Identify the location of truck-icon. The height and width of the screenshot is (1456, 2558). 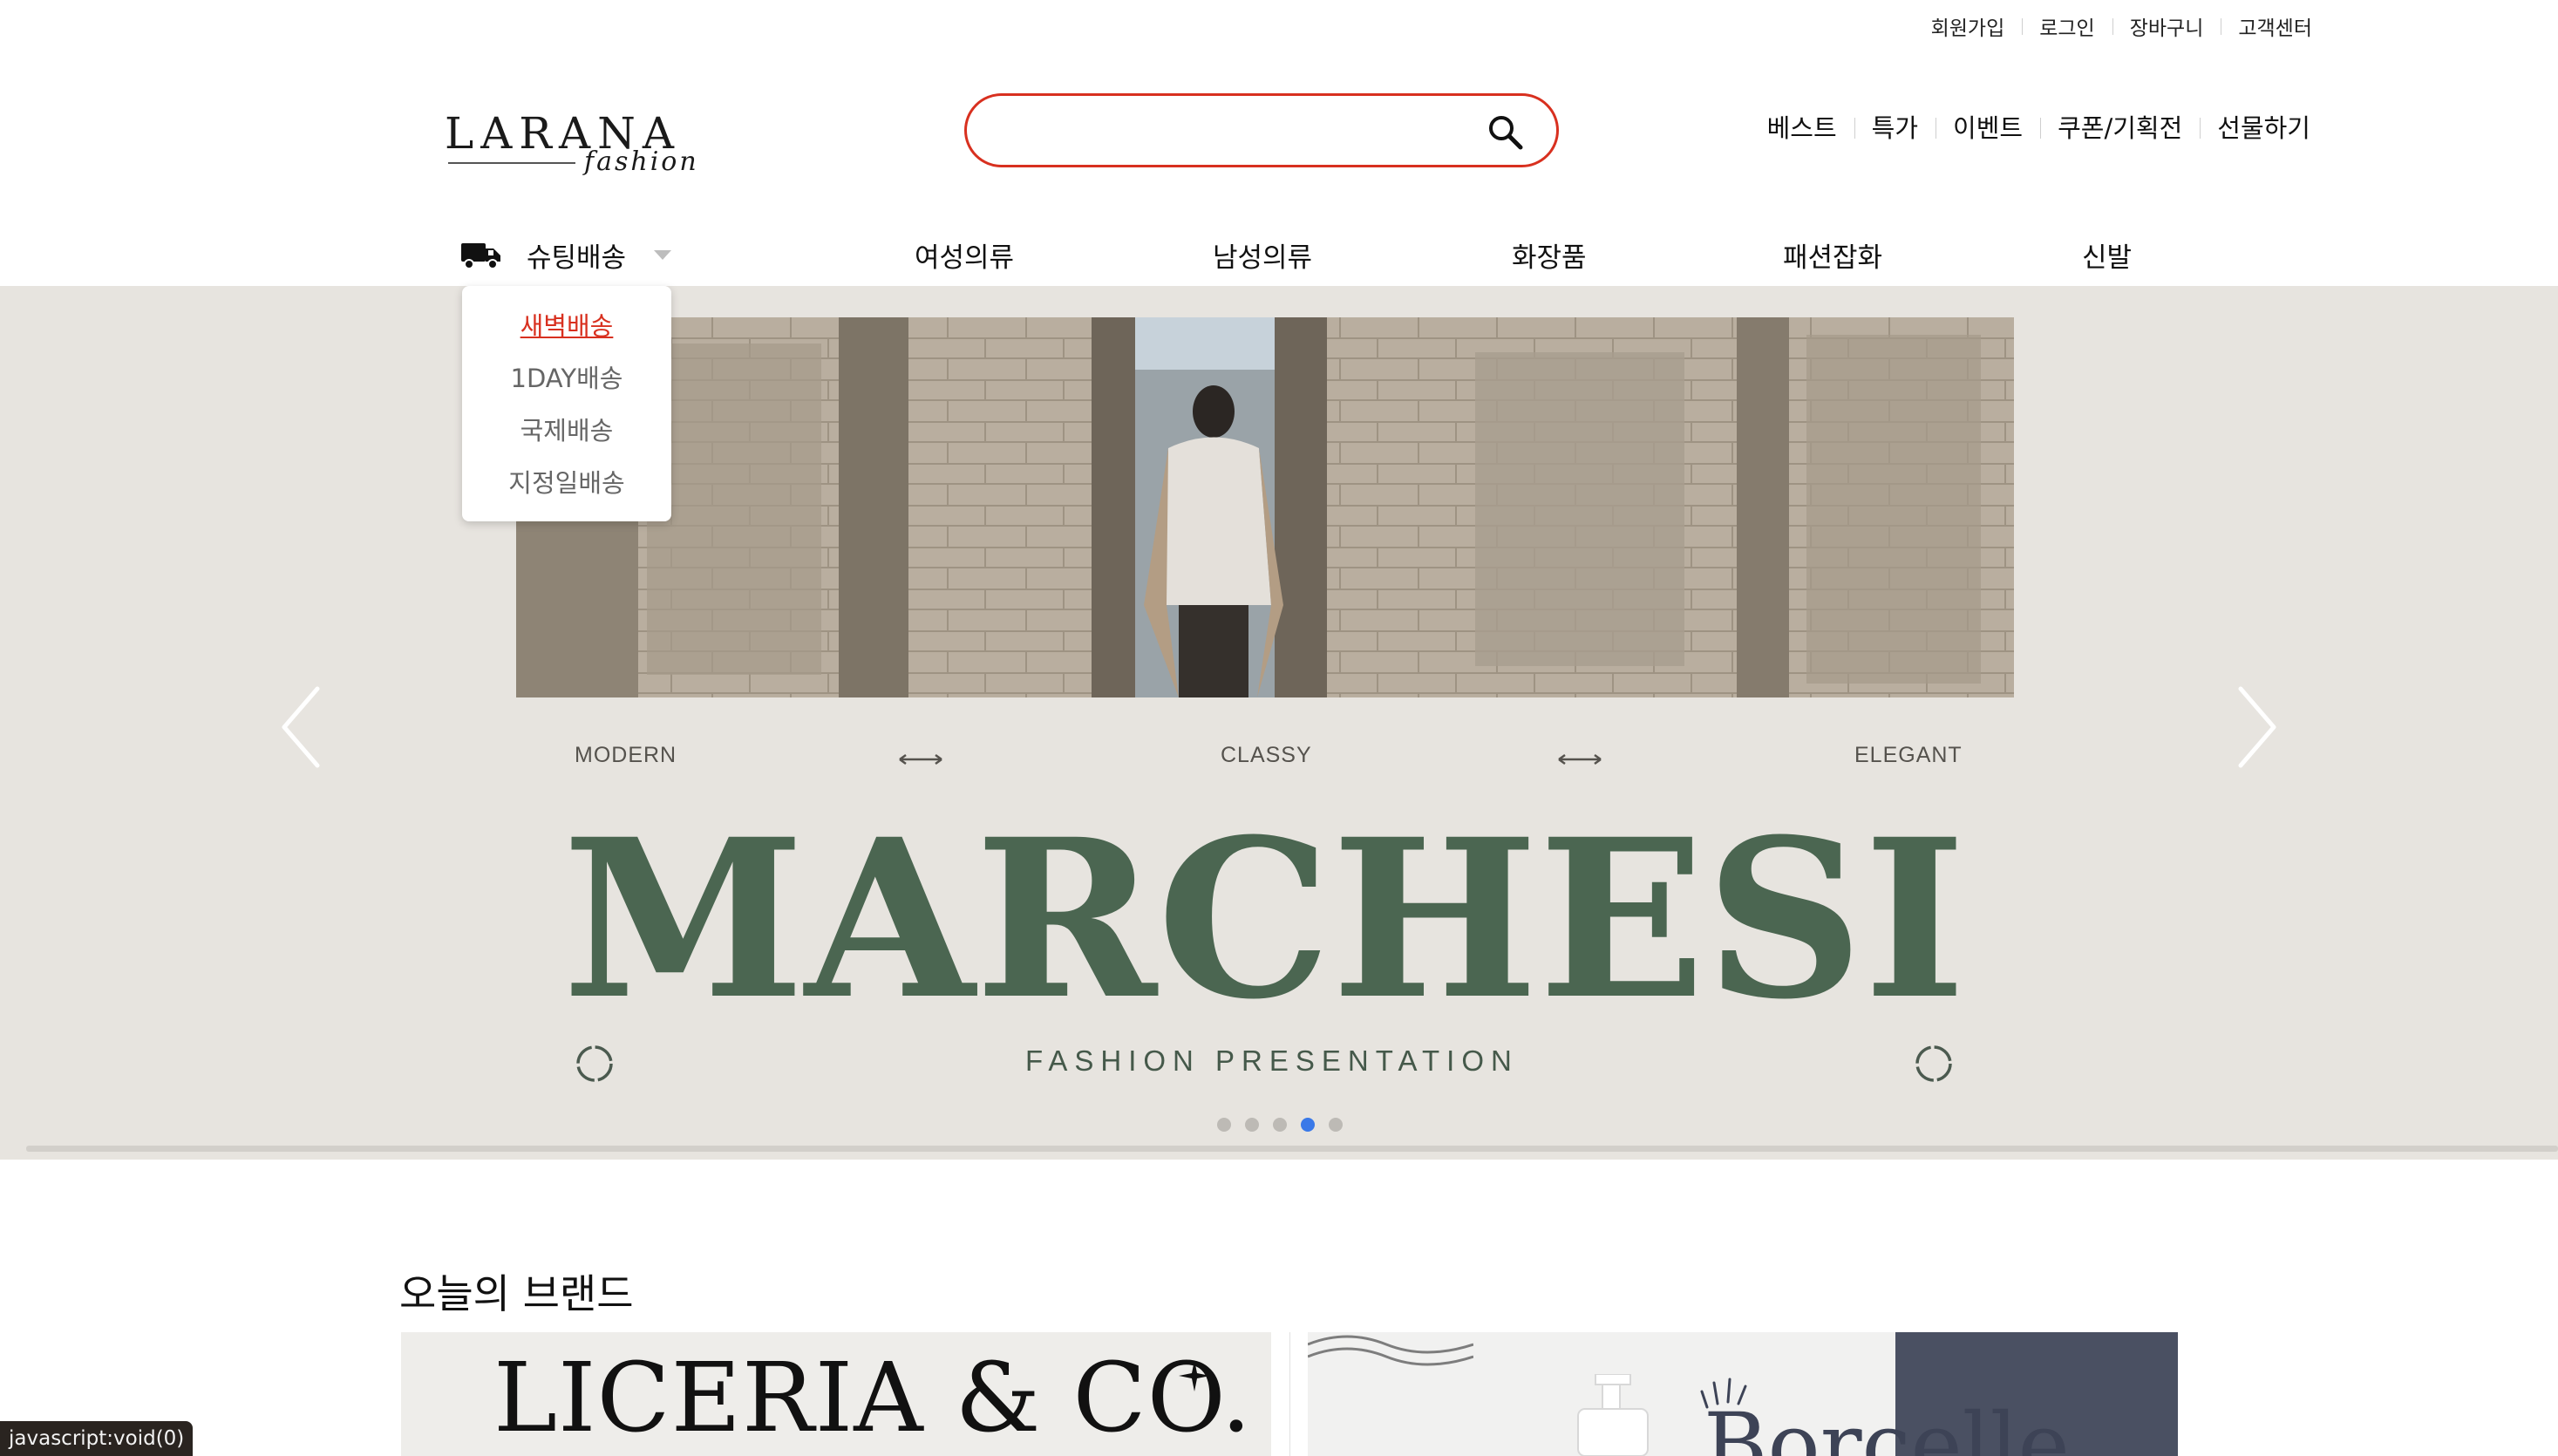
(480, 256).